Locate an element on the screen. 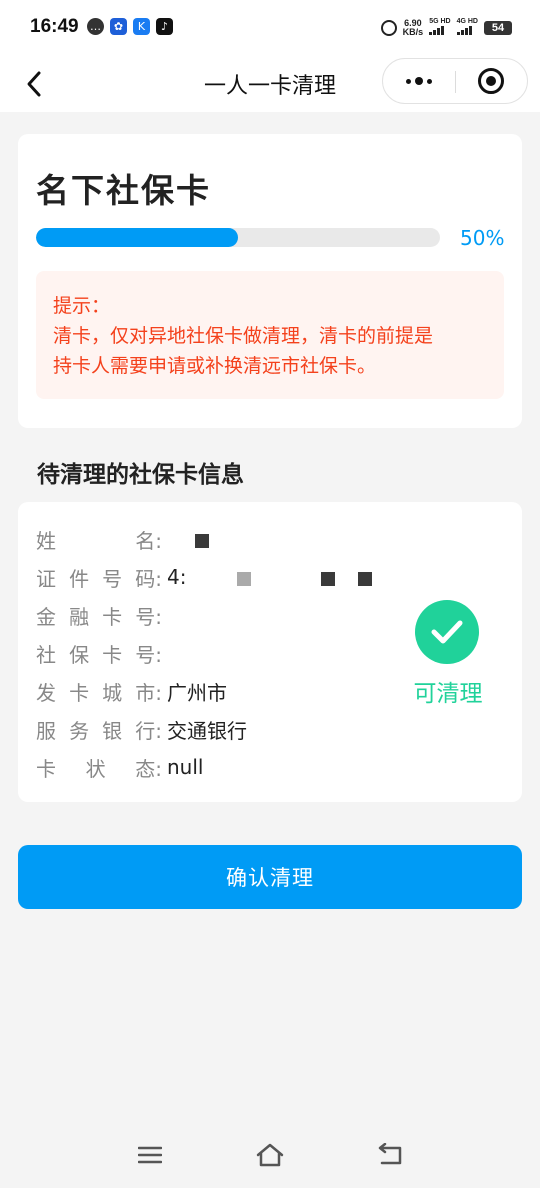  status-bar: 16:49 … ✿ K ♪ 6.90 KB/s 5G HD 4G HD 54 is located at coordinates (270, 28).